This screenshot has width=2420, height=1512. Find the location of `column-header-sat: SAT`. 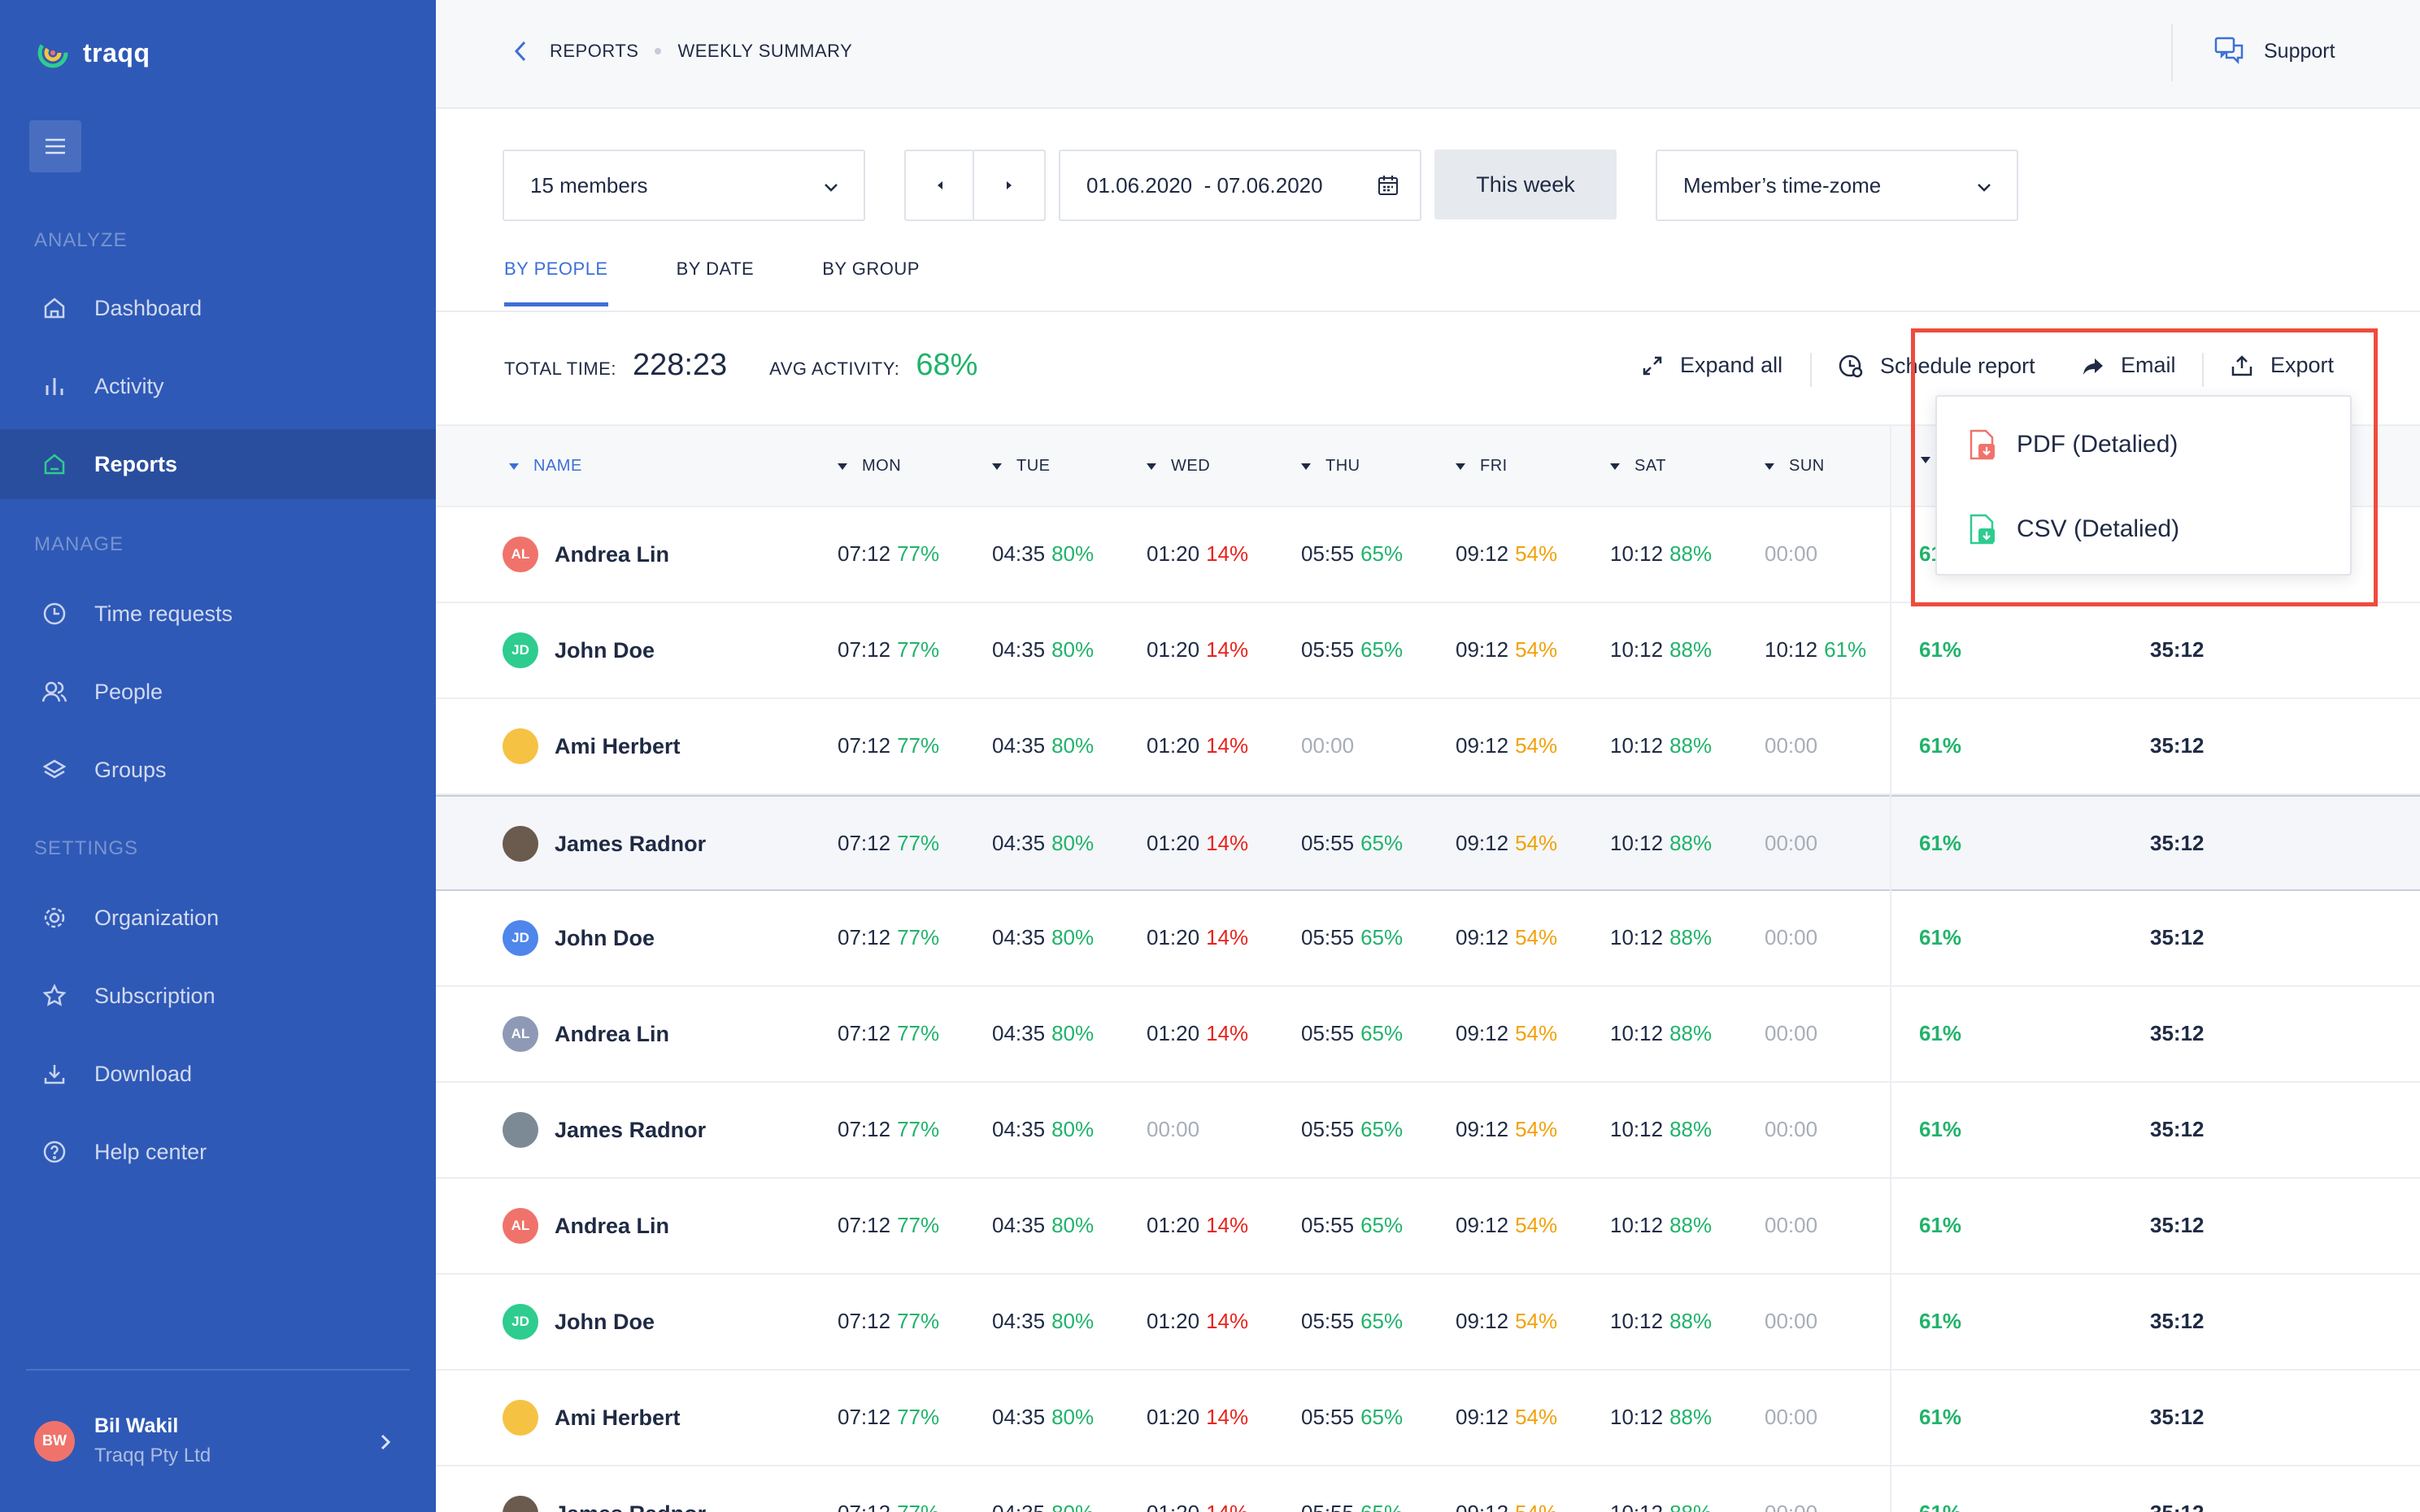

column-header-sat: SAT is located at coordinates (1638, 467).